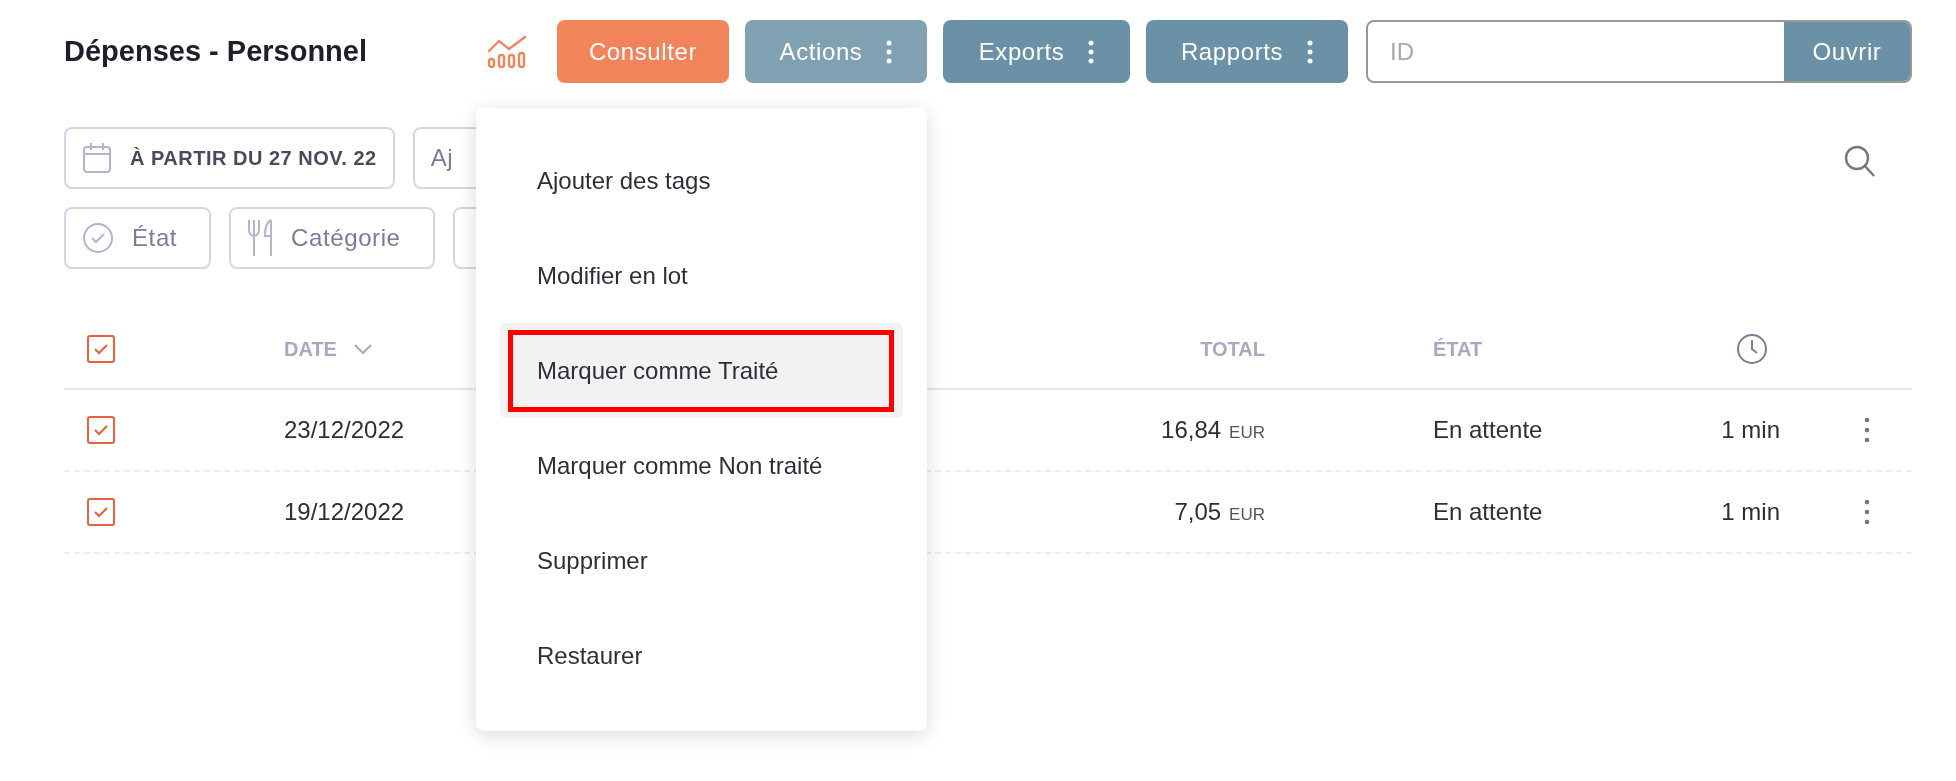  Describe the element at coordinates (1198, 512) in the screenshot. I see `amount-cell-text: 7,05` at that location.